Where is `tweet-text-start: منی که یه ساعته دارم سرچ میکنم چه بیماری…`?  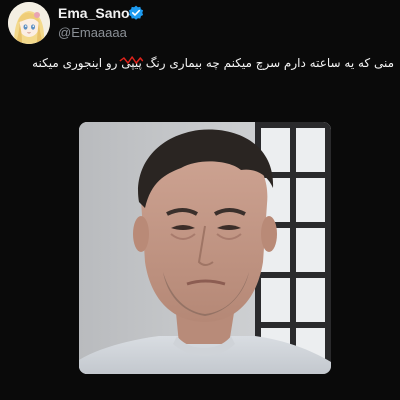 tweet-text-start: منی که یه ساعته دارم سرچ میکنم چه بیماری… is located at coordinates (267, 63).